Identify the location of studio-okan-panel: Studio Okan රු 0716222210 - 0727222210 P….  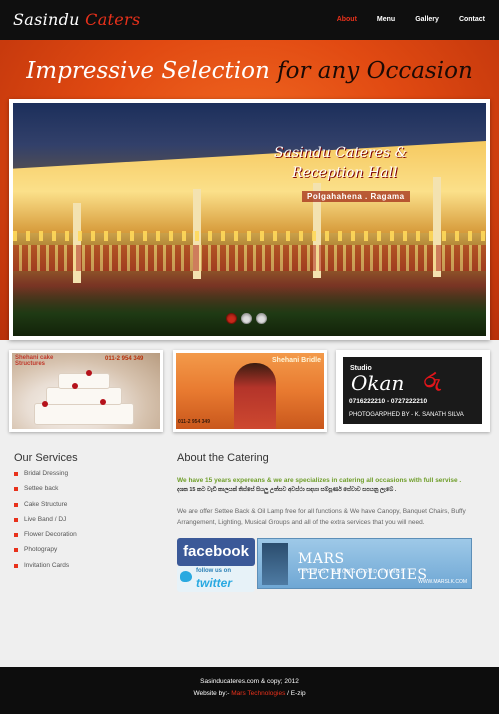
(412, 390).